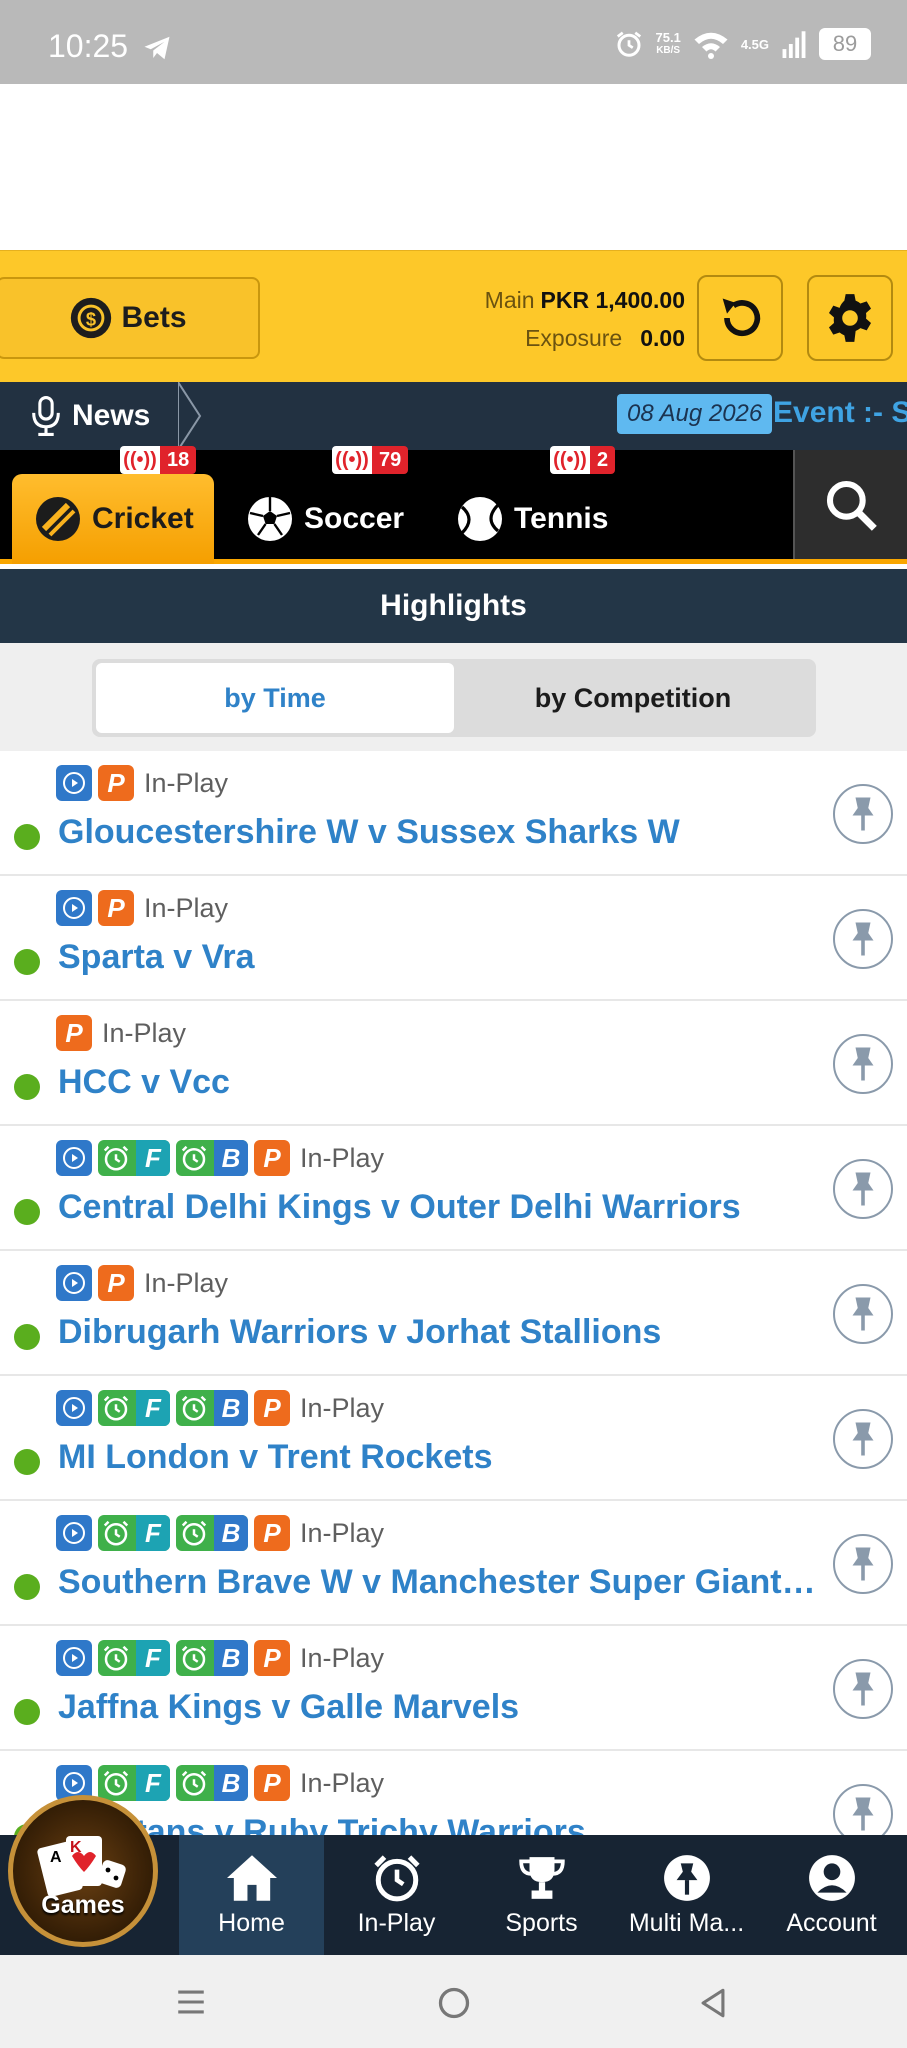 The image size is (907, 2048). Describe the element at coordinates (453, 42) in the screenshot. I see `status-bar: 10:25 75.1 KB/S 4.5G 89` at that location.